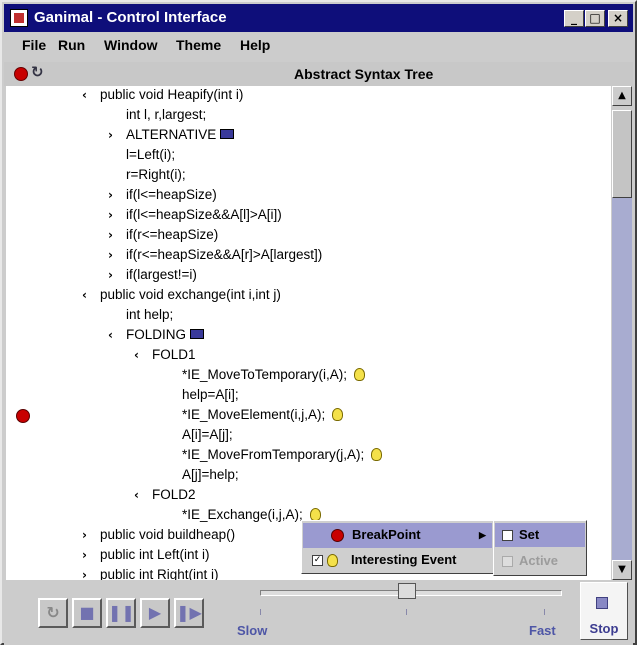 This screenshot has height=645, width=637. Describe the element at coordinates (207, 436) in the screenshot. I see `tree-node: A[i]=A[j];` at that location.